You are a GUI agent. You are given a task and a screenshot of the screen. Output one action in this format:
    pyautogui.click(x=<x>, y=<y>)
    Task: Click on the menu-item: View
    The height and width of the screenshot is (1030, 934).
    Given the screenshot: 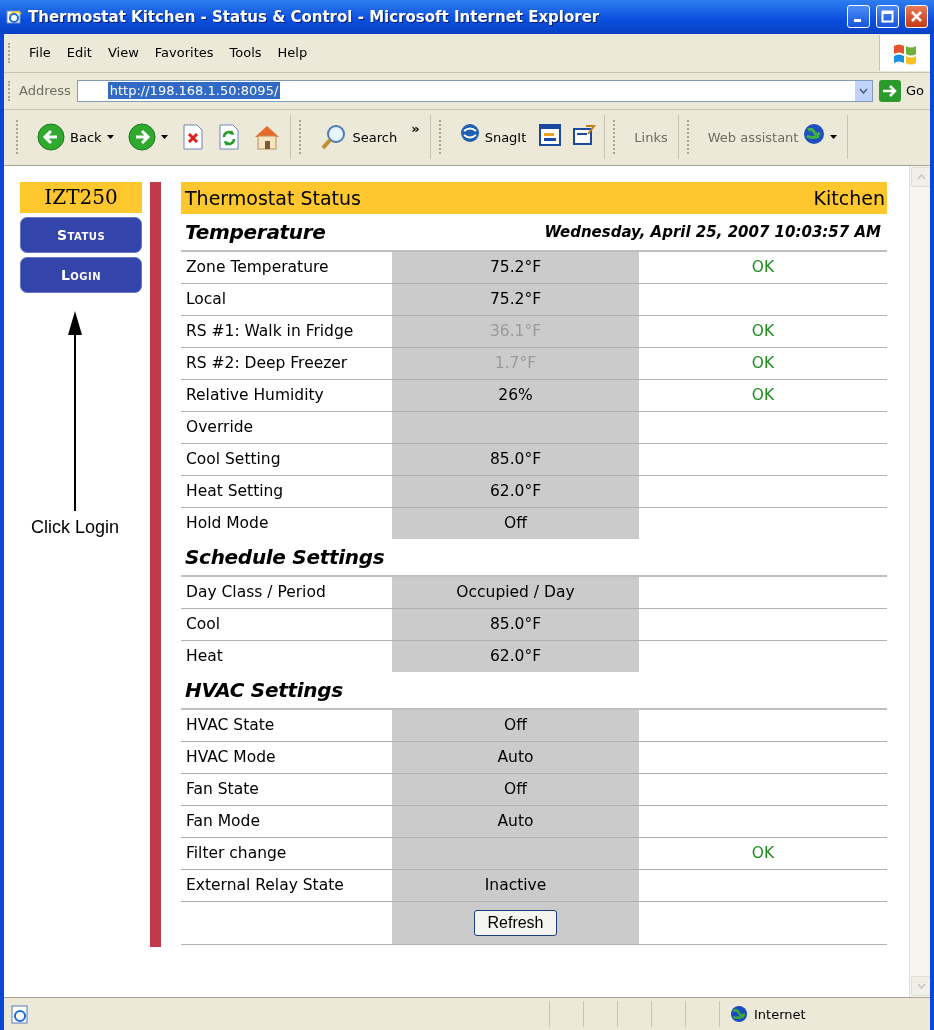 What is the action you would take?
    pyautogui.click(x=123, y=53)
    